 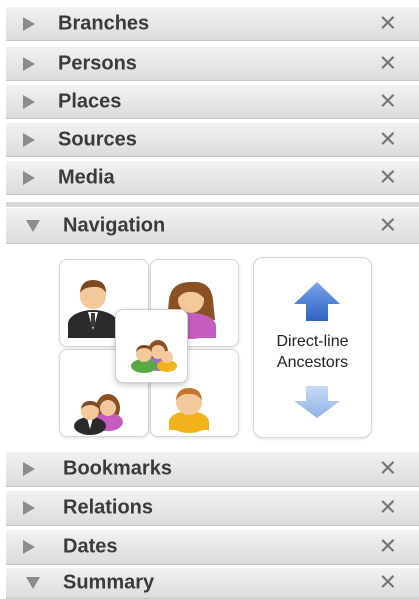 What do you see at coordinates (104, 23) in the screenshot?
I see `panel-branches-label: Branches` at bounding box center [104, 23].